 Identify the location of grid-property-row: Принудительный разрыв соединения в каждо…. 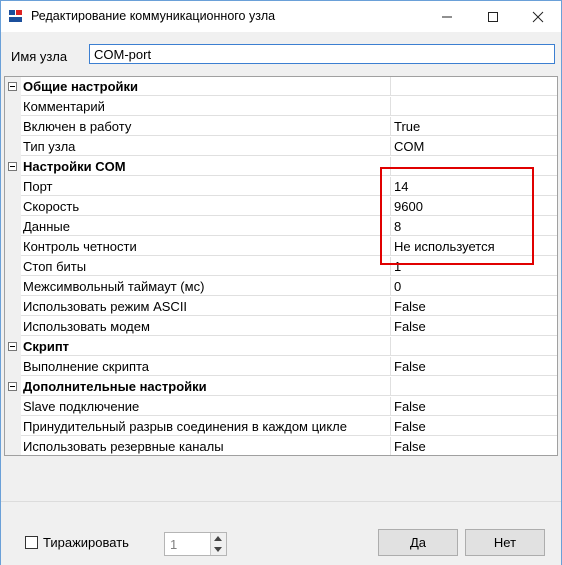
(281, 427).